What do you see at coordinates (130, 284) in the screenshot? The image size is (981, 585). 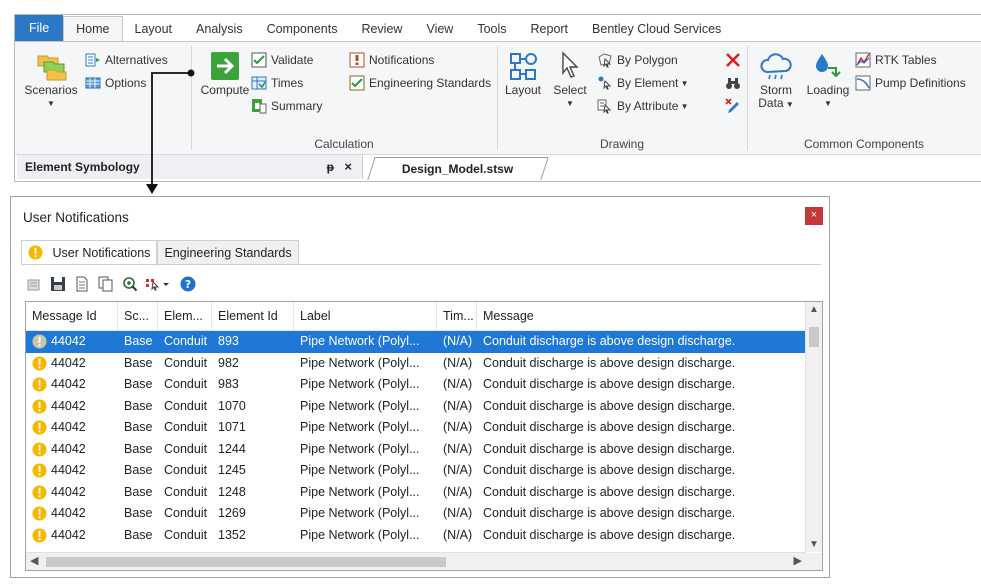 I see `zoom-in-icon` at bounding box center [130, 284].